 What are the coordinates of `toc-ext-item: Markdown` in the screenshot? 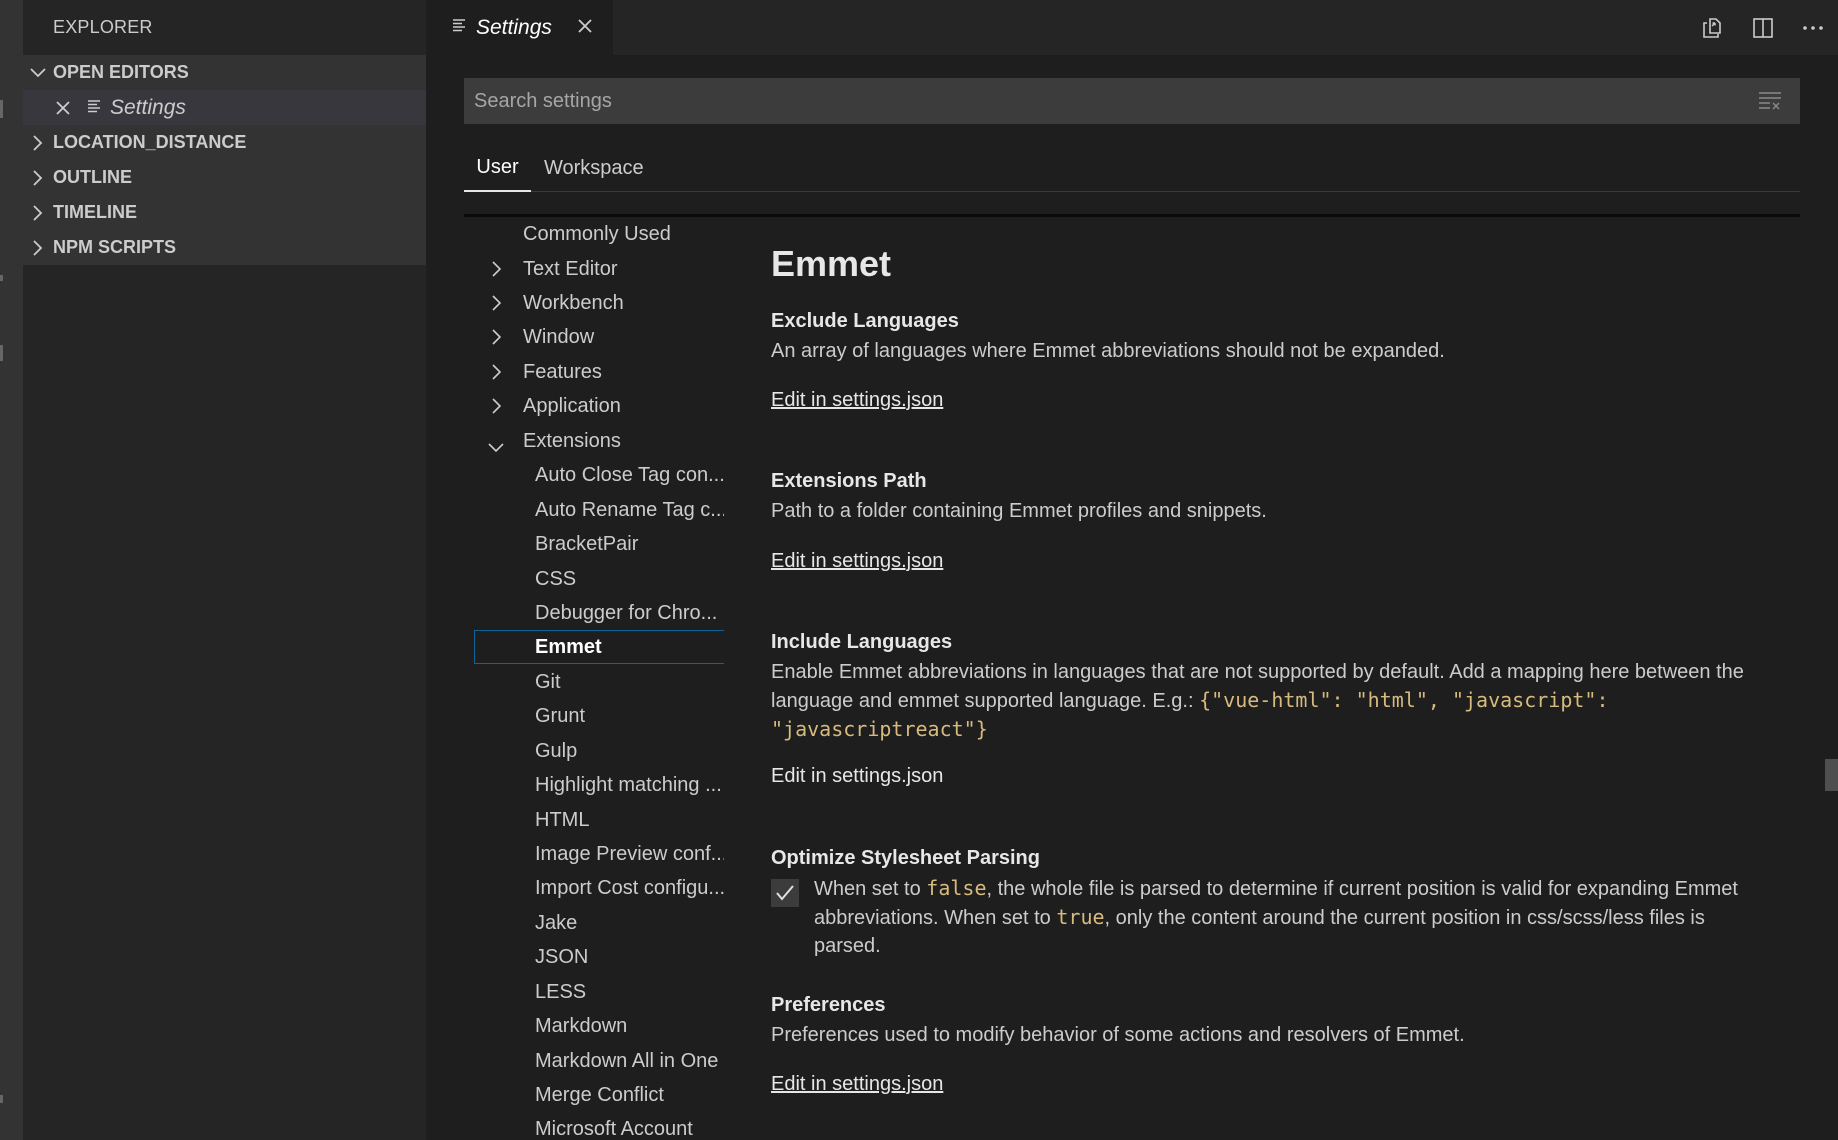 It's located at (590, 1026).